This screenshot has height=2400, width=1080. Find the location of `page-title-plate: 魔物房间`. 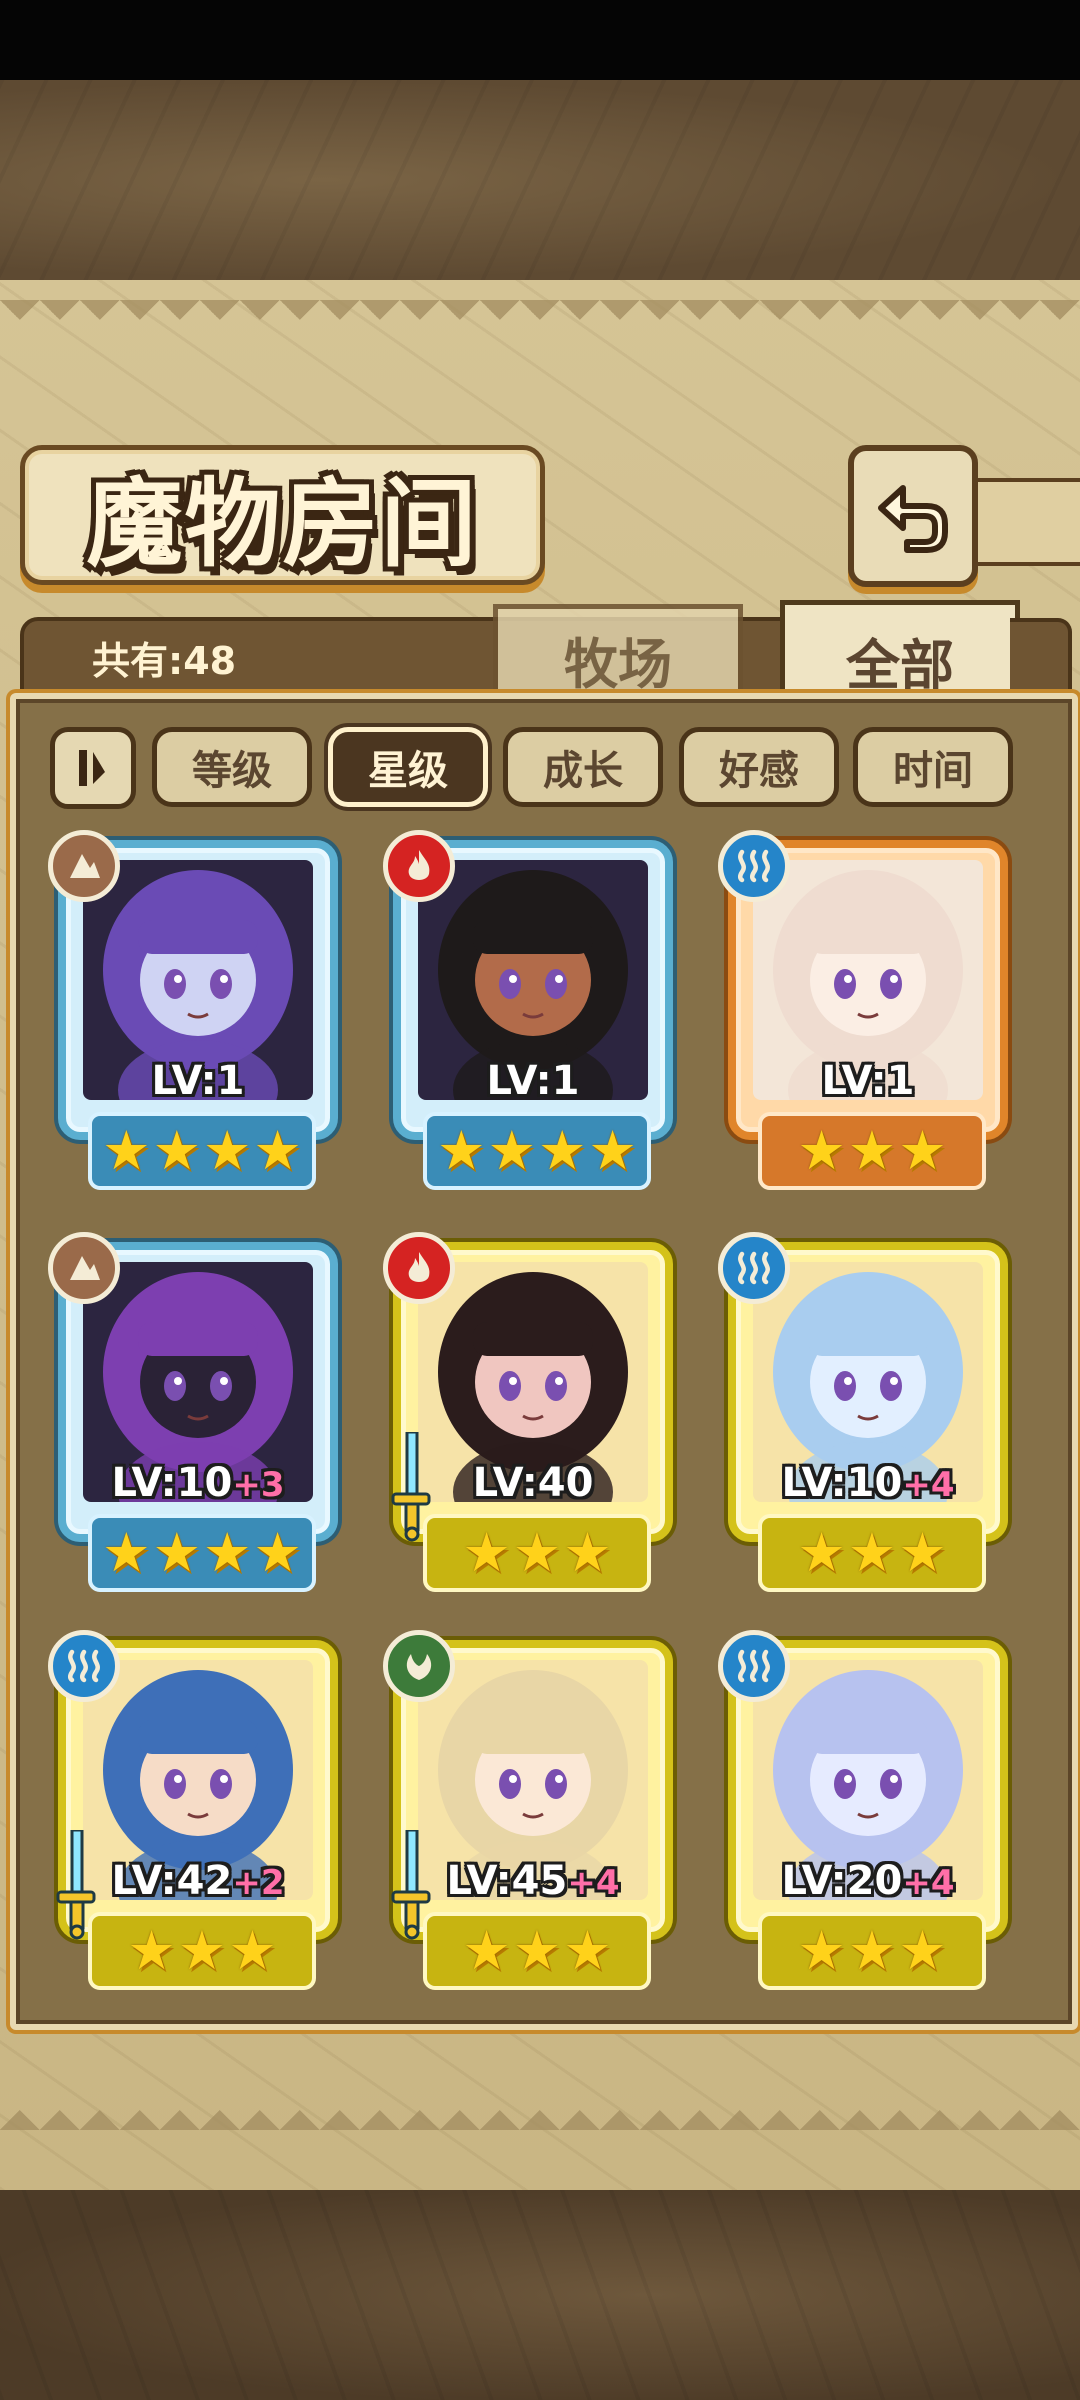

page-title-plate: 魔物房间 is located at coordinates (282, 515).